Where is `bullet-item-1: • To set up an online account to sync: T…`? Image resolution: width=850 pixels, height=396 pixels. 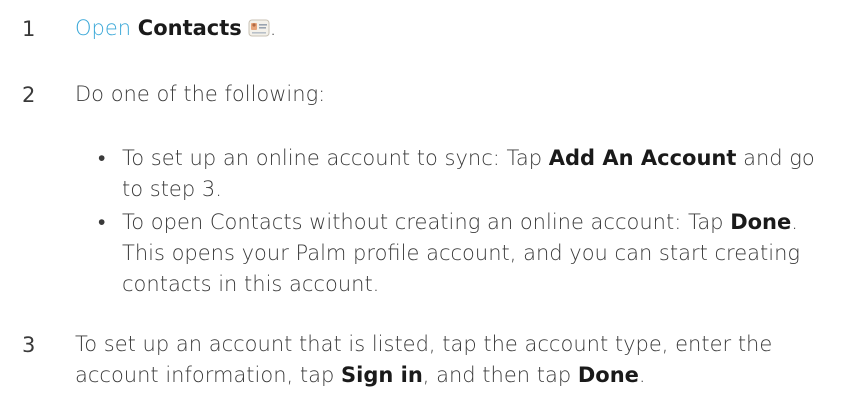
bullet-item-1: • To set up an online account to sync: T… is located at coordinates (464, 174).